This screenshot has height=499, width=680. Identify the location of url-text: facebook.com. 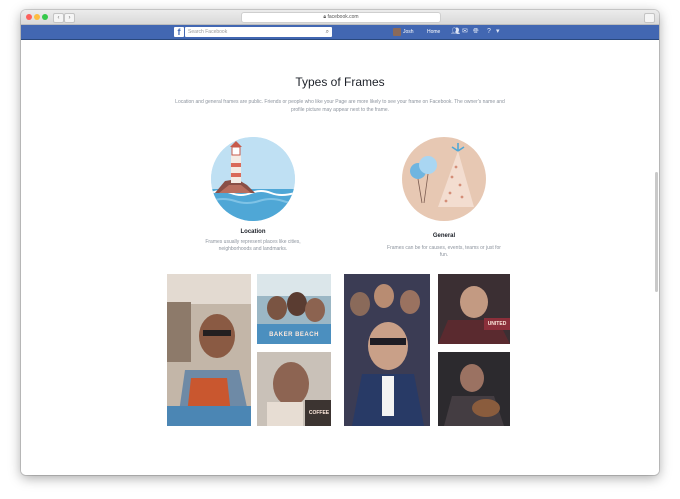
(343, 17).